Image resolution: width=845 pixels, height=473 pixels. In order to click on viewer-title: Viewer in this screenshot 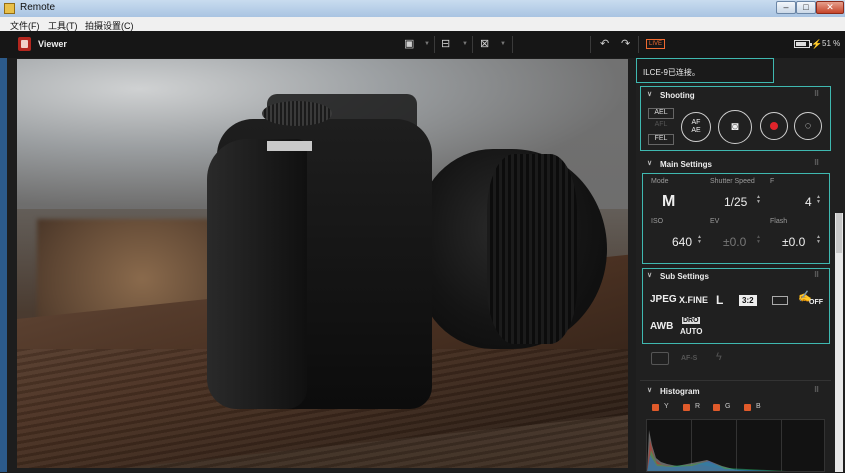, I will do `click(52, 44)`.